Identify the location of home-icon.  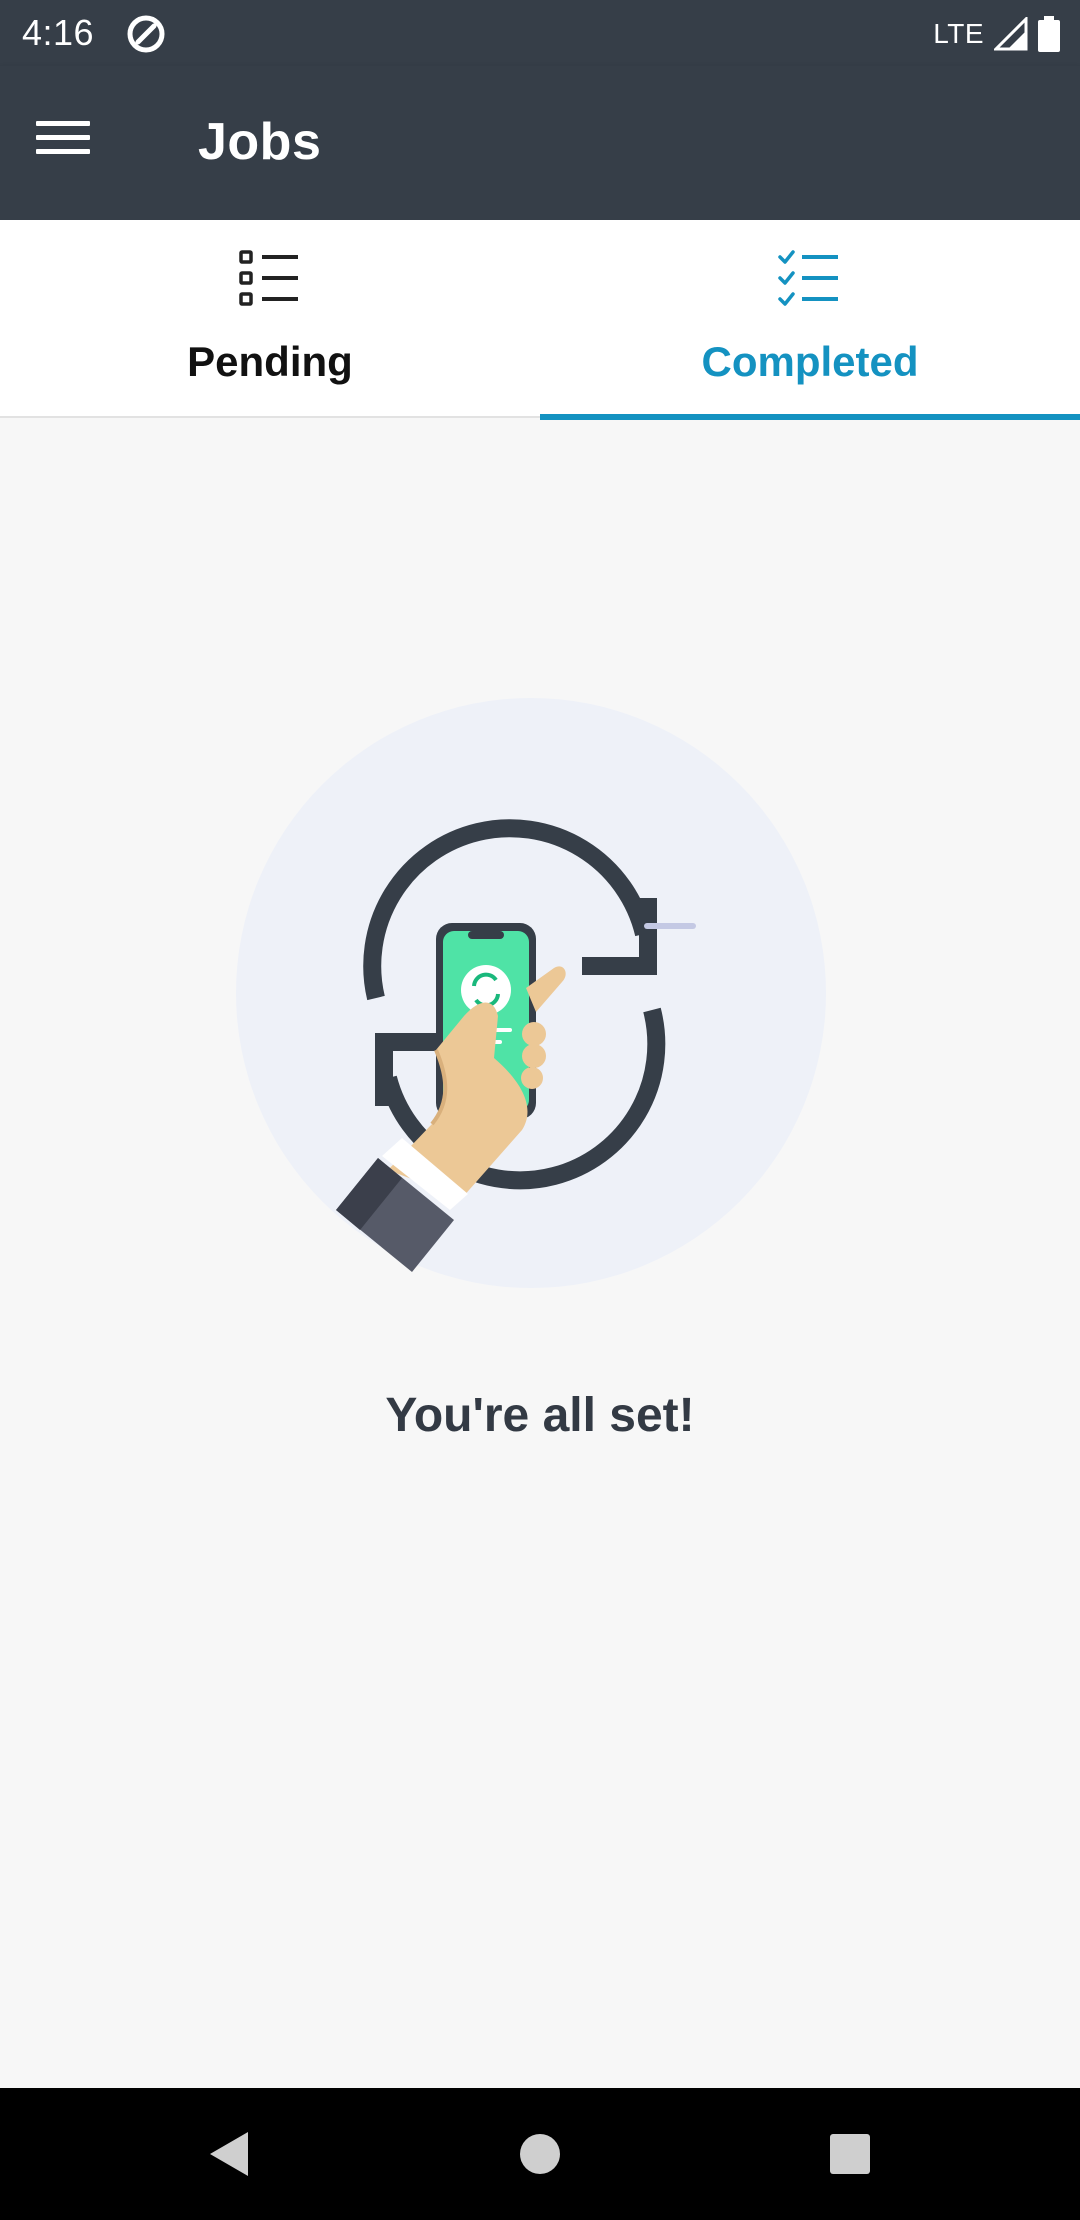
(540, 2154).